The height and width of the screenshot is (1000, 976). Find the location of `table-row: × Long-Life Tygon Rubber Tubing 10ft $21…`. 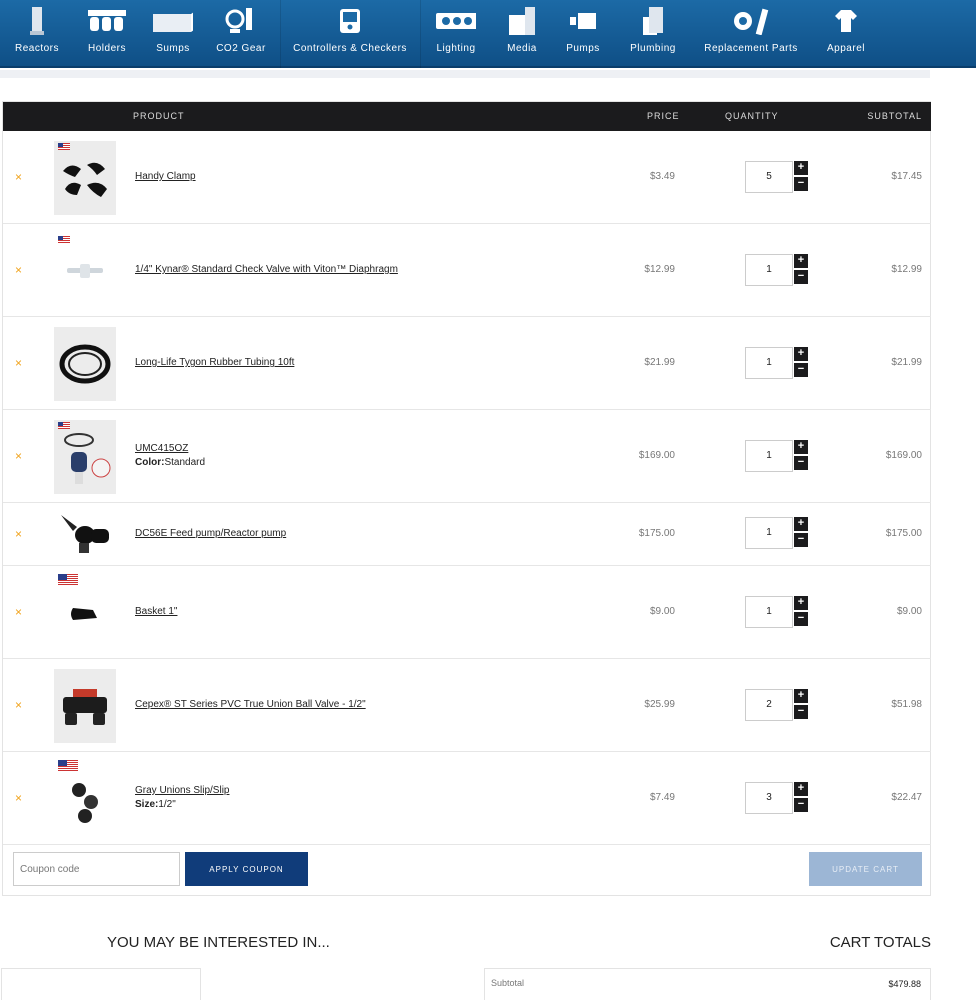

table-row: × Long-Life Tygon Rubber Tubing 10ft $21… is located at coordinates (467, 363).